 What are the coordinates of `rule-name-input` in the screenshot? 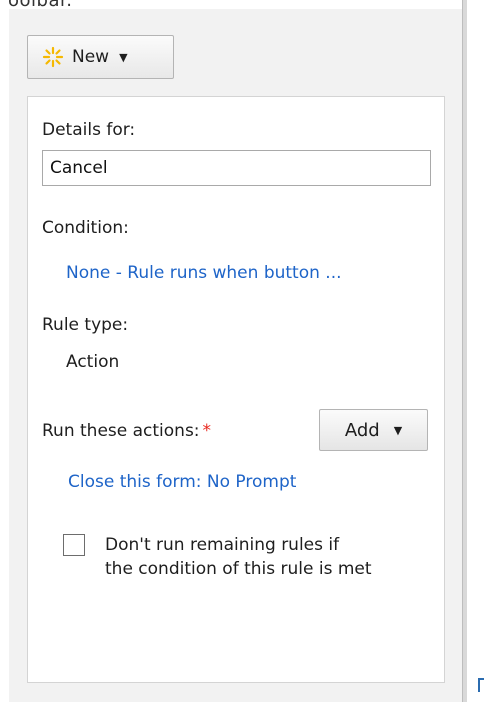 It's located at (236, 168).